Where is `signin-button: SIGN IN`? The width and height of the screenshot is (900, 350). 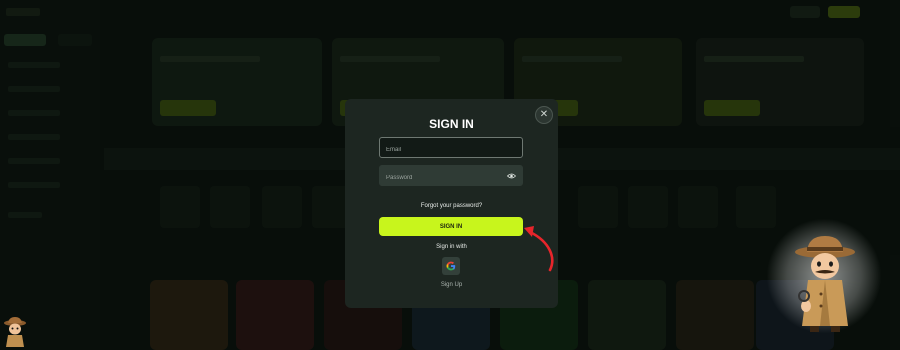
signin-button: SIGN IN is located at coordinates (451, 226).